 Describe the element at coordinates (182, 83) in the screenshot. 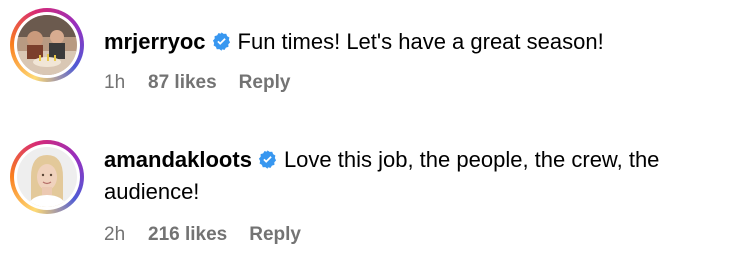

I see `comment-likes-count: 87 likes` at that location.